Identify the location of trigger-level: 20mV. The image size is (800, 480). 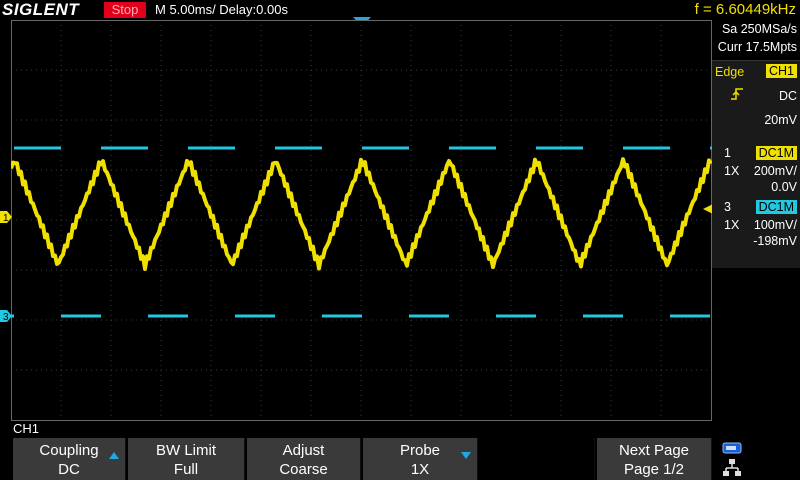
(780, 120).